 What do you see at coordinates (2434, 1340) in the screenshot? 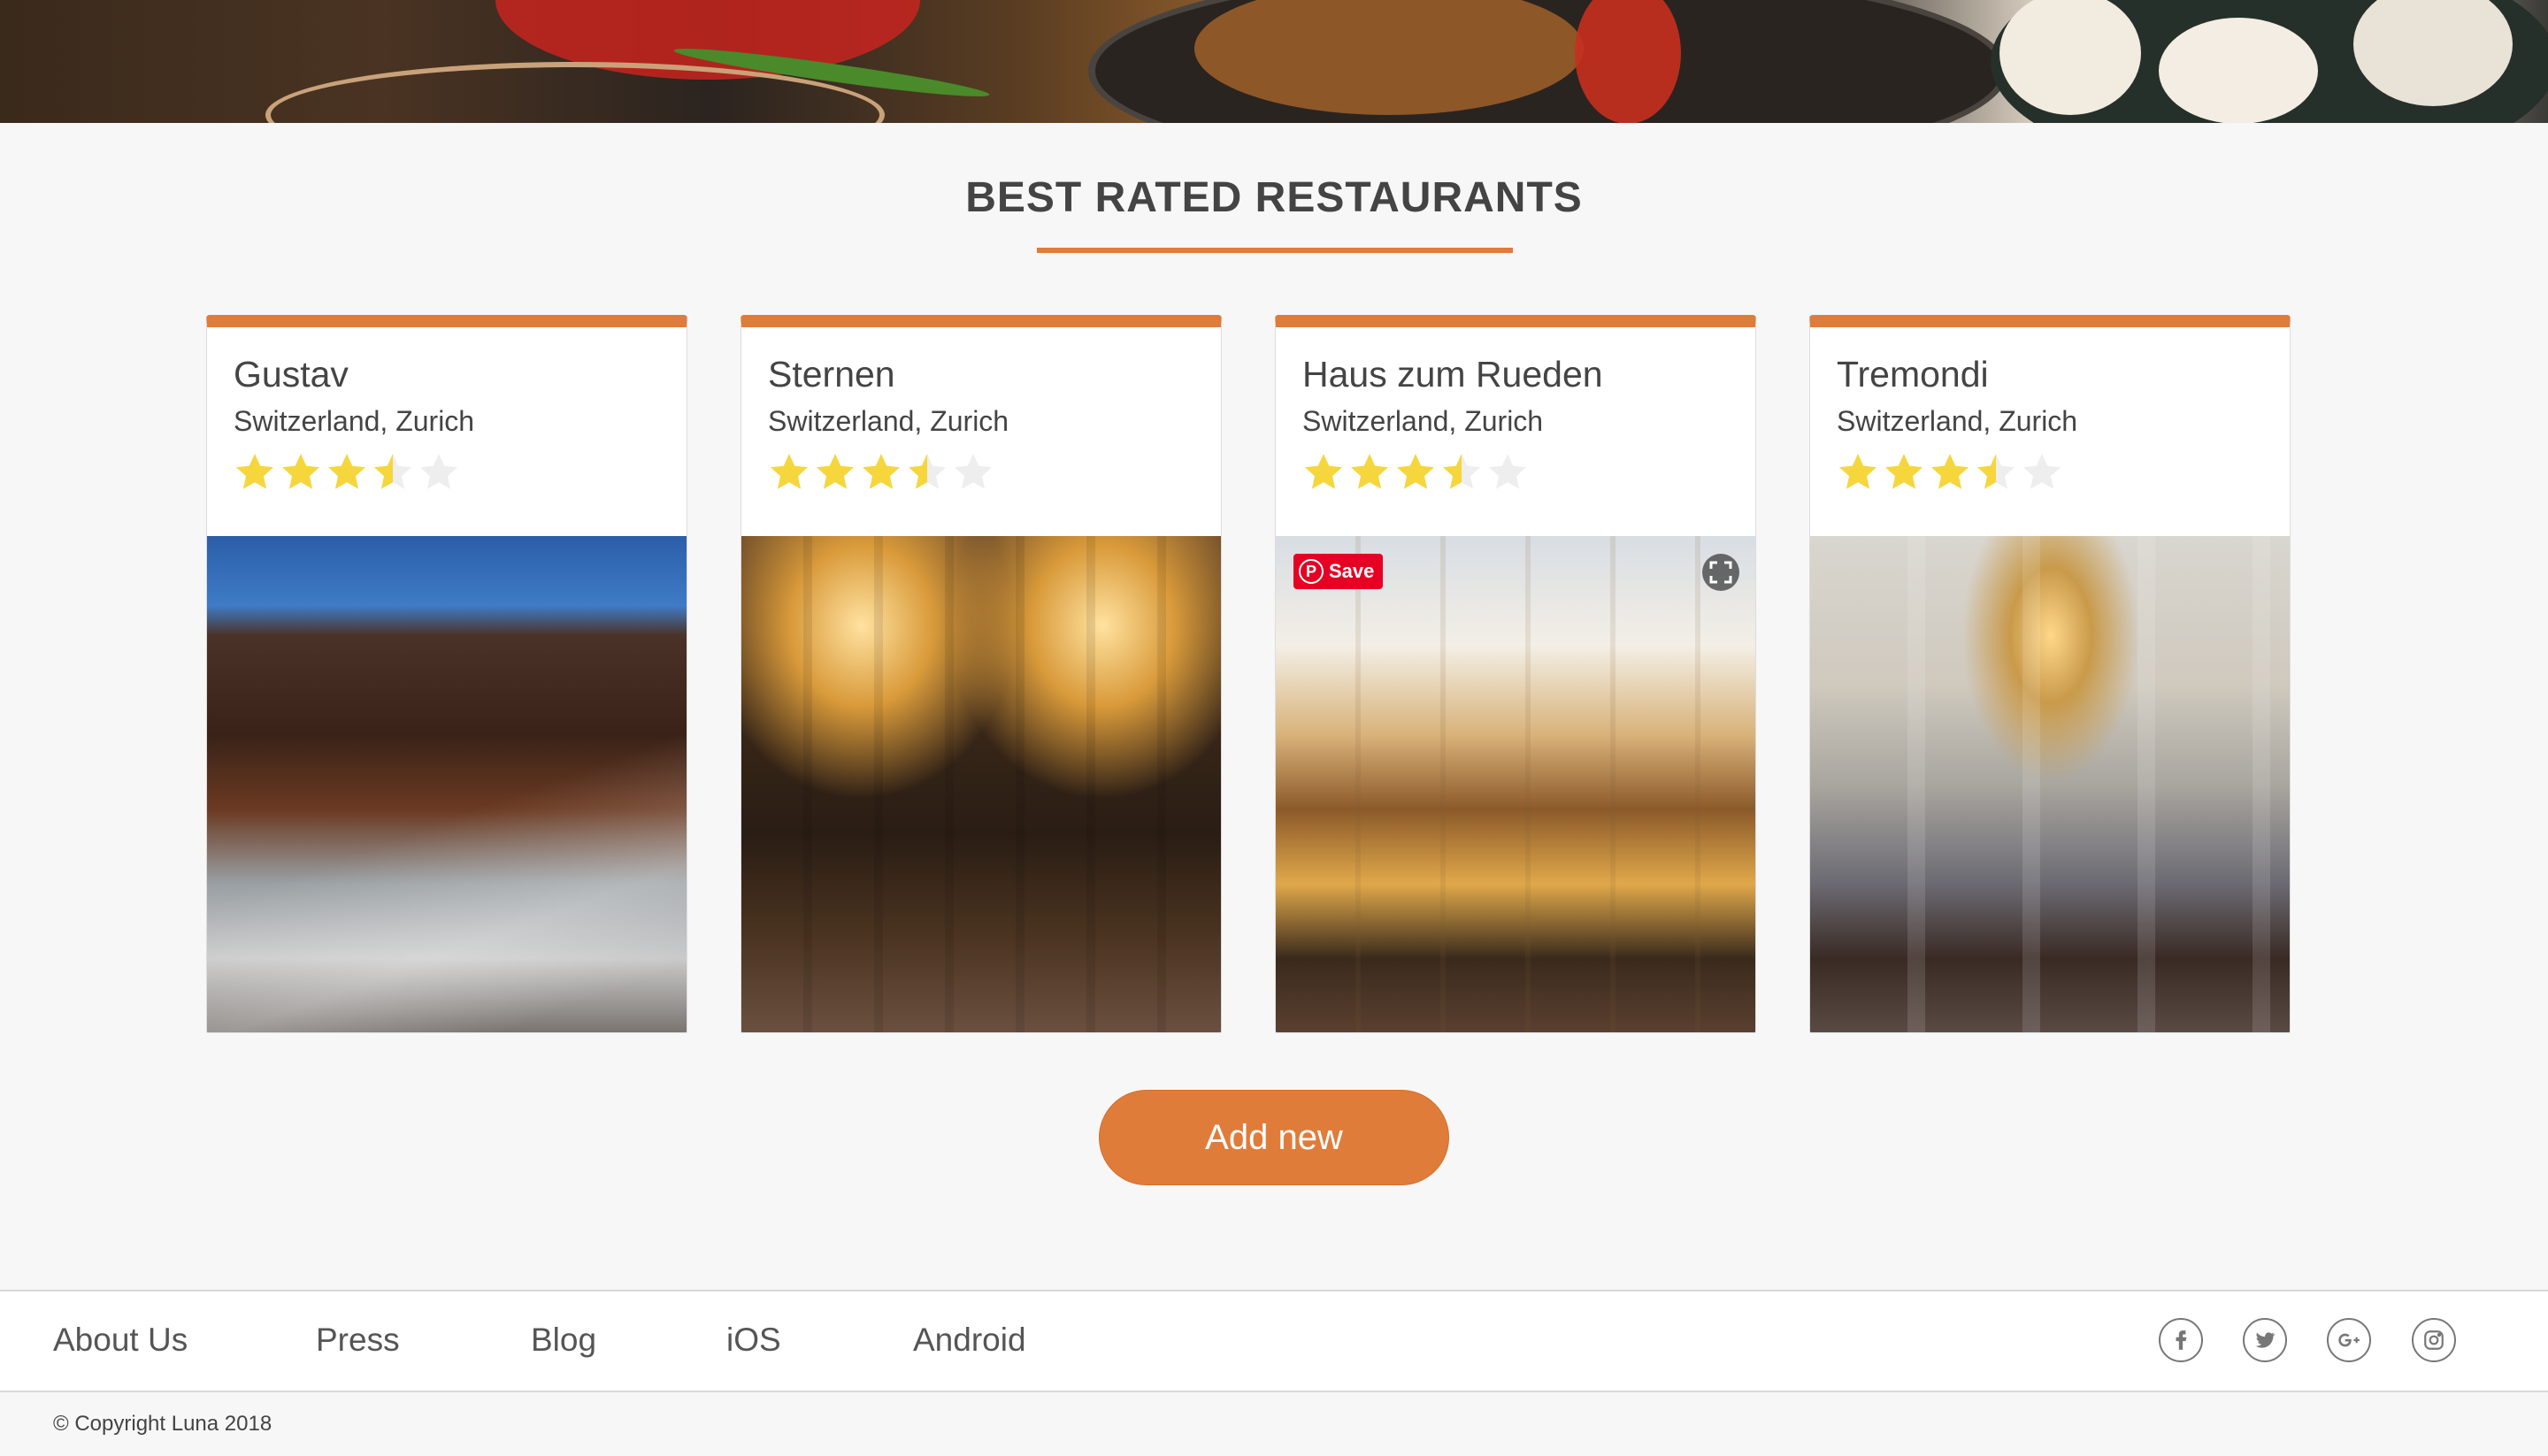
I see `instagram-icon` at bounding box center [2434, 1340].